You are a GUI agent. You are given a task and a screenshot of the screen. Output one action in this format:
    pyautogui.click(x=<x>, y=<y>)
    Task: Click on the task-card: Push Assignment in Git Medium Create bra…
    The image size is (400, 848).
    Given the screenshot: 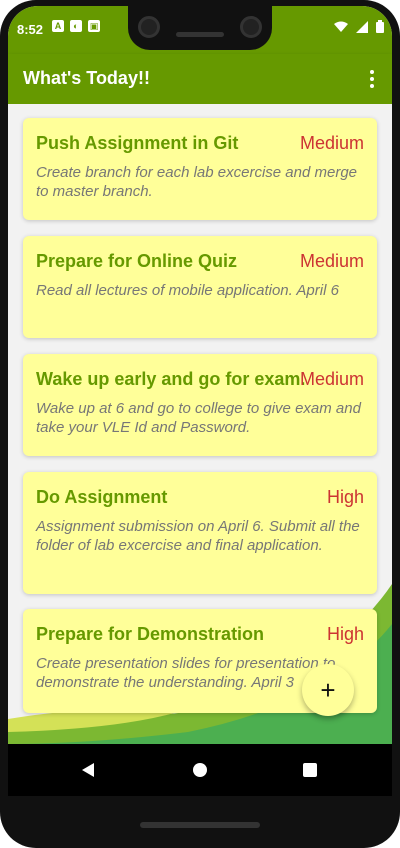 What is the action you would take?
    pyautogui.click(x=200, y=169)
    